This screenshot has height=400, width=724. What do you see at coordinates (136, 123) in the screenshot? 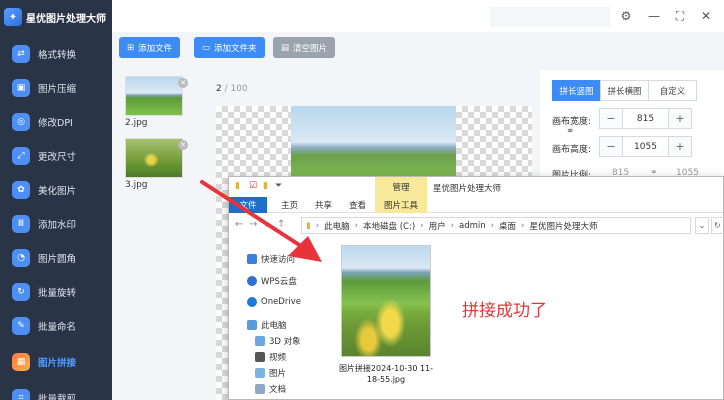
I see `file-name: 2.jpg` at bounding box center [136, 123].